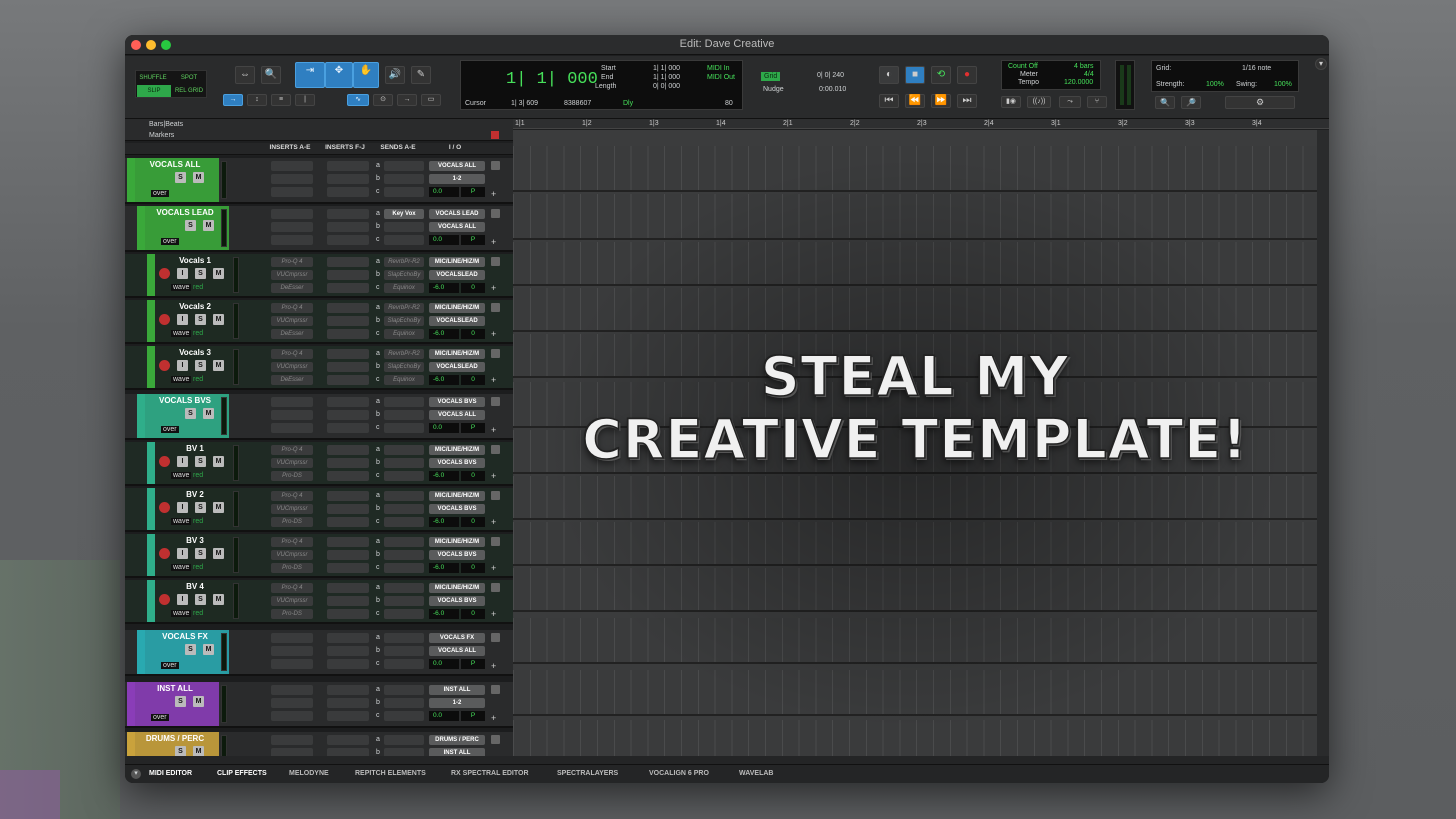 The height and width of the screenshot is (819, 1456). Describe the element at coordinates (457, 740) in the screenshot. I see `input-selector: DRUMS / PERC` at that location.